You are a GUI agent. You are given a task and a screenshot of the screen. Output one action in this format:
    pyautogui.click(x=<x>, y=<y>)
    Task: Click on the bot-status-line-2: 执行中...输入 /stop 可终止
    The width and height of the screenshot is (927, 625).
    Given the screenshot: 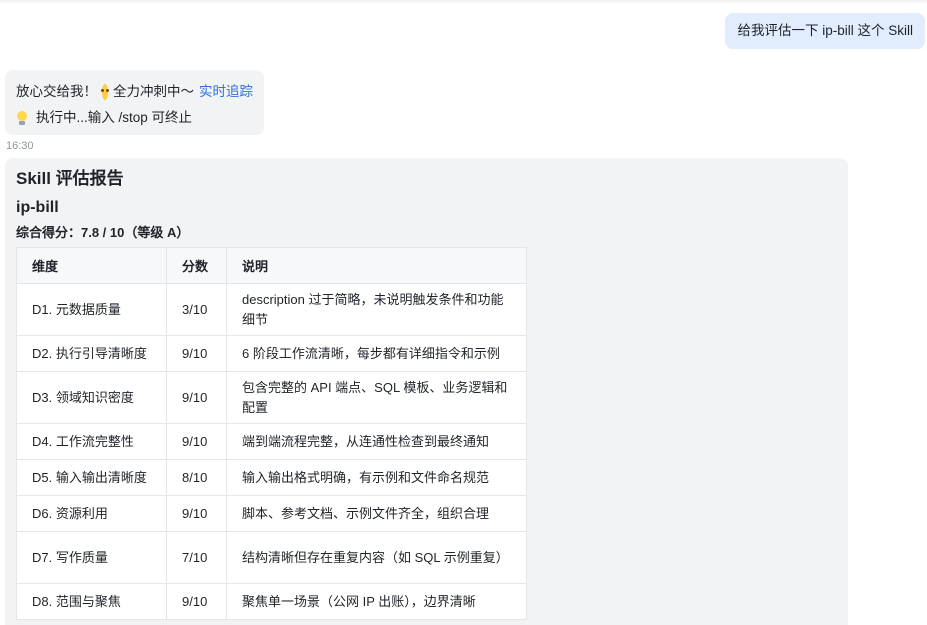 What is the action you would take?
    pyautogui.click(x=134, y=118)
    